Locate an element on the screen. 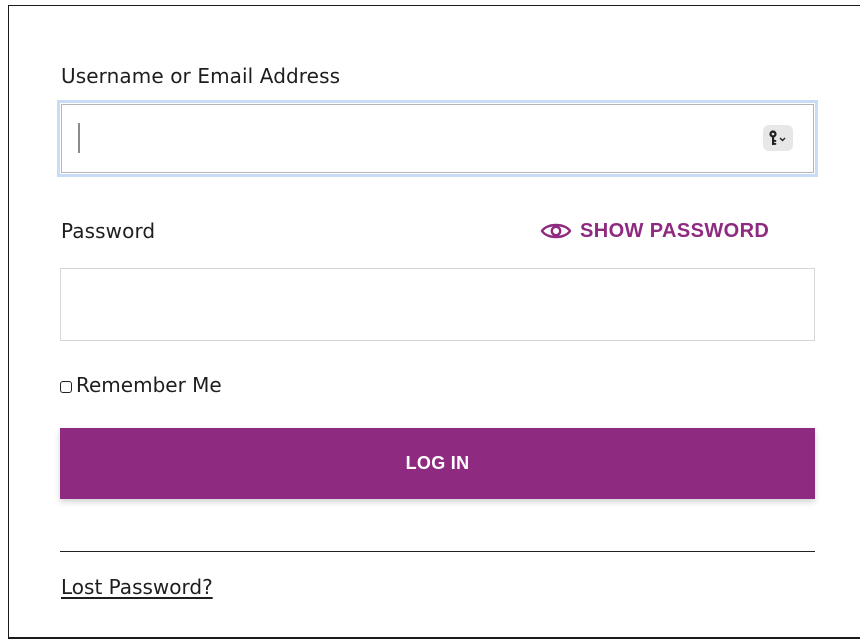  remember-me: Remember Me is located at coordinates (141, 385).